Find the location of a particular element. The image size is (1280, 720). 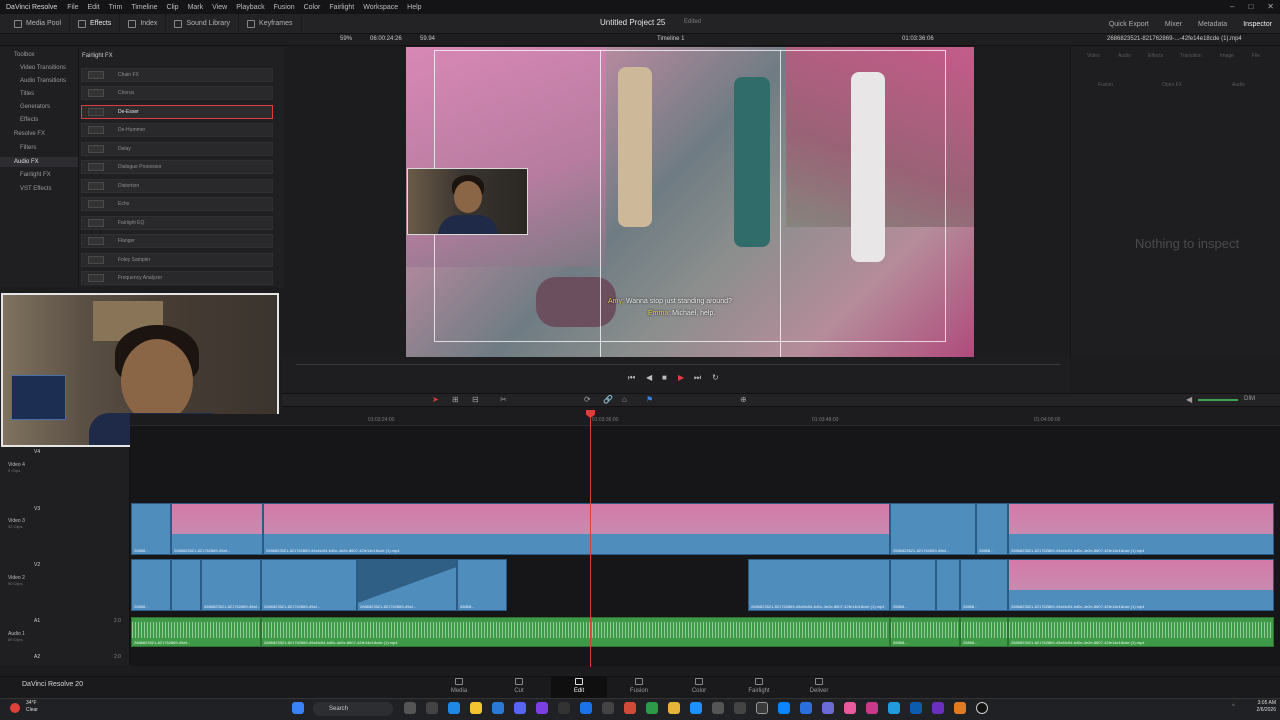

minimize-icon: – is located at coordinates (1232, 6).